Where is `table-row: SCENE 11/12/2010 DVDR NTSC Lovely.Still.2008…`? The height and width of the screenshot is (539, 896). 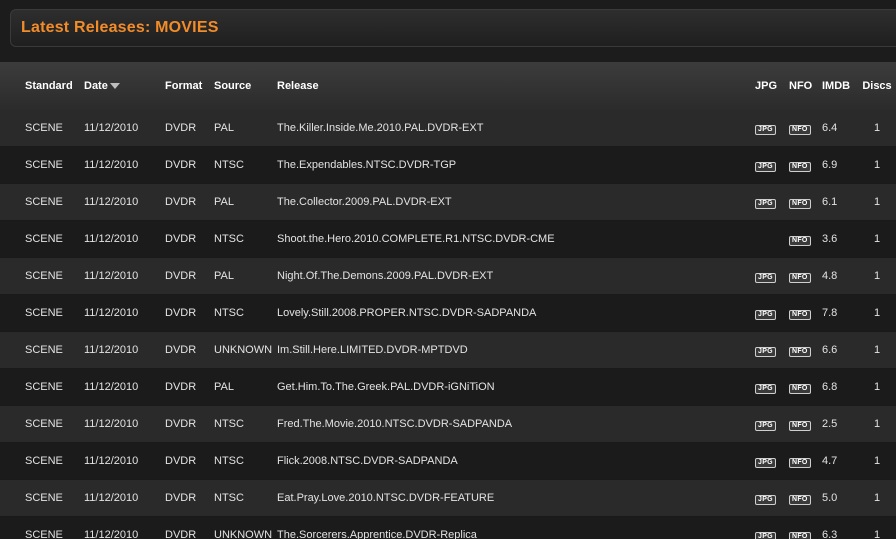 table-row: SCENE 11/12/2010 DVDR NTSC Lovely.Still.2008… is located at coordinates (448, 313).